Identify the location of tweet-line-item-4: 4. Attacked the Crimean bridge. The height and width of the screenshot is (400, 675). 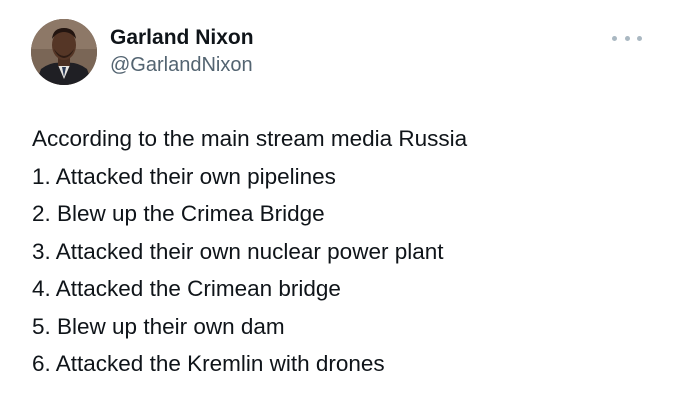
(186, 288).